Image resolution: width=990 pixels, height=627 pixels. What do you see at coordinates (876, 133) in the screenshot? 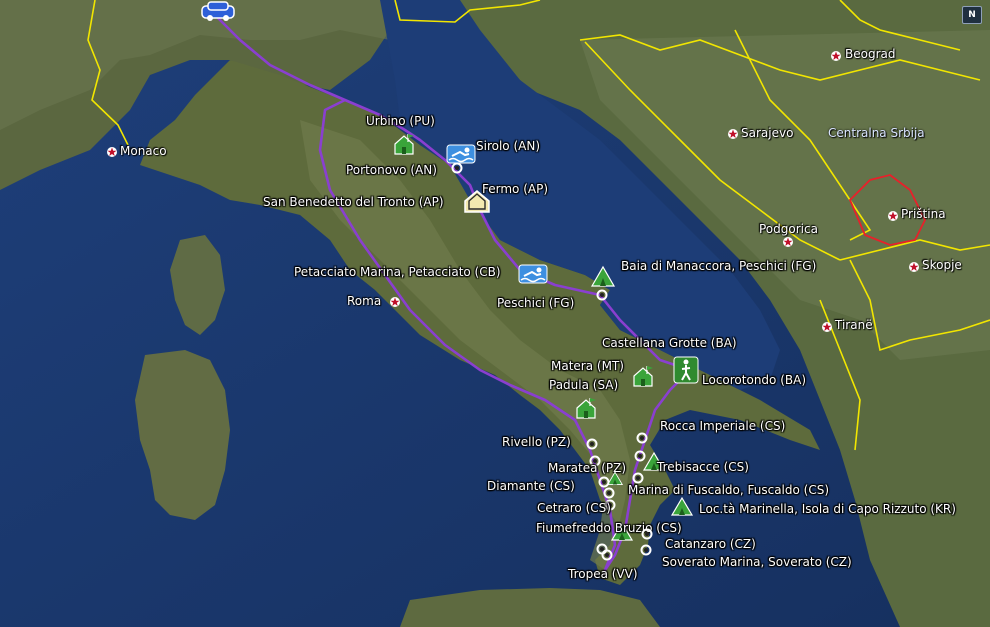
I see `region-label-centralna-srbija: Centralna Srbija` at bounding box center [876, 133].